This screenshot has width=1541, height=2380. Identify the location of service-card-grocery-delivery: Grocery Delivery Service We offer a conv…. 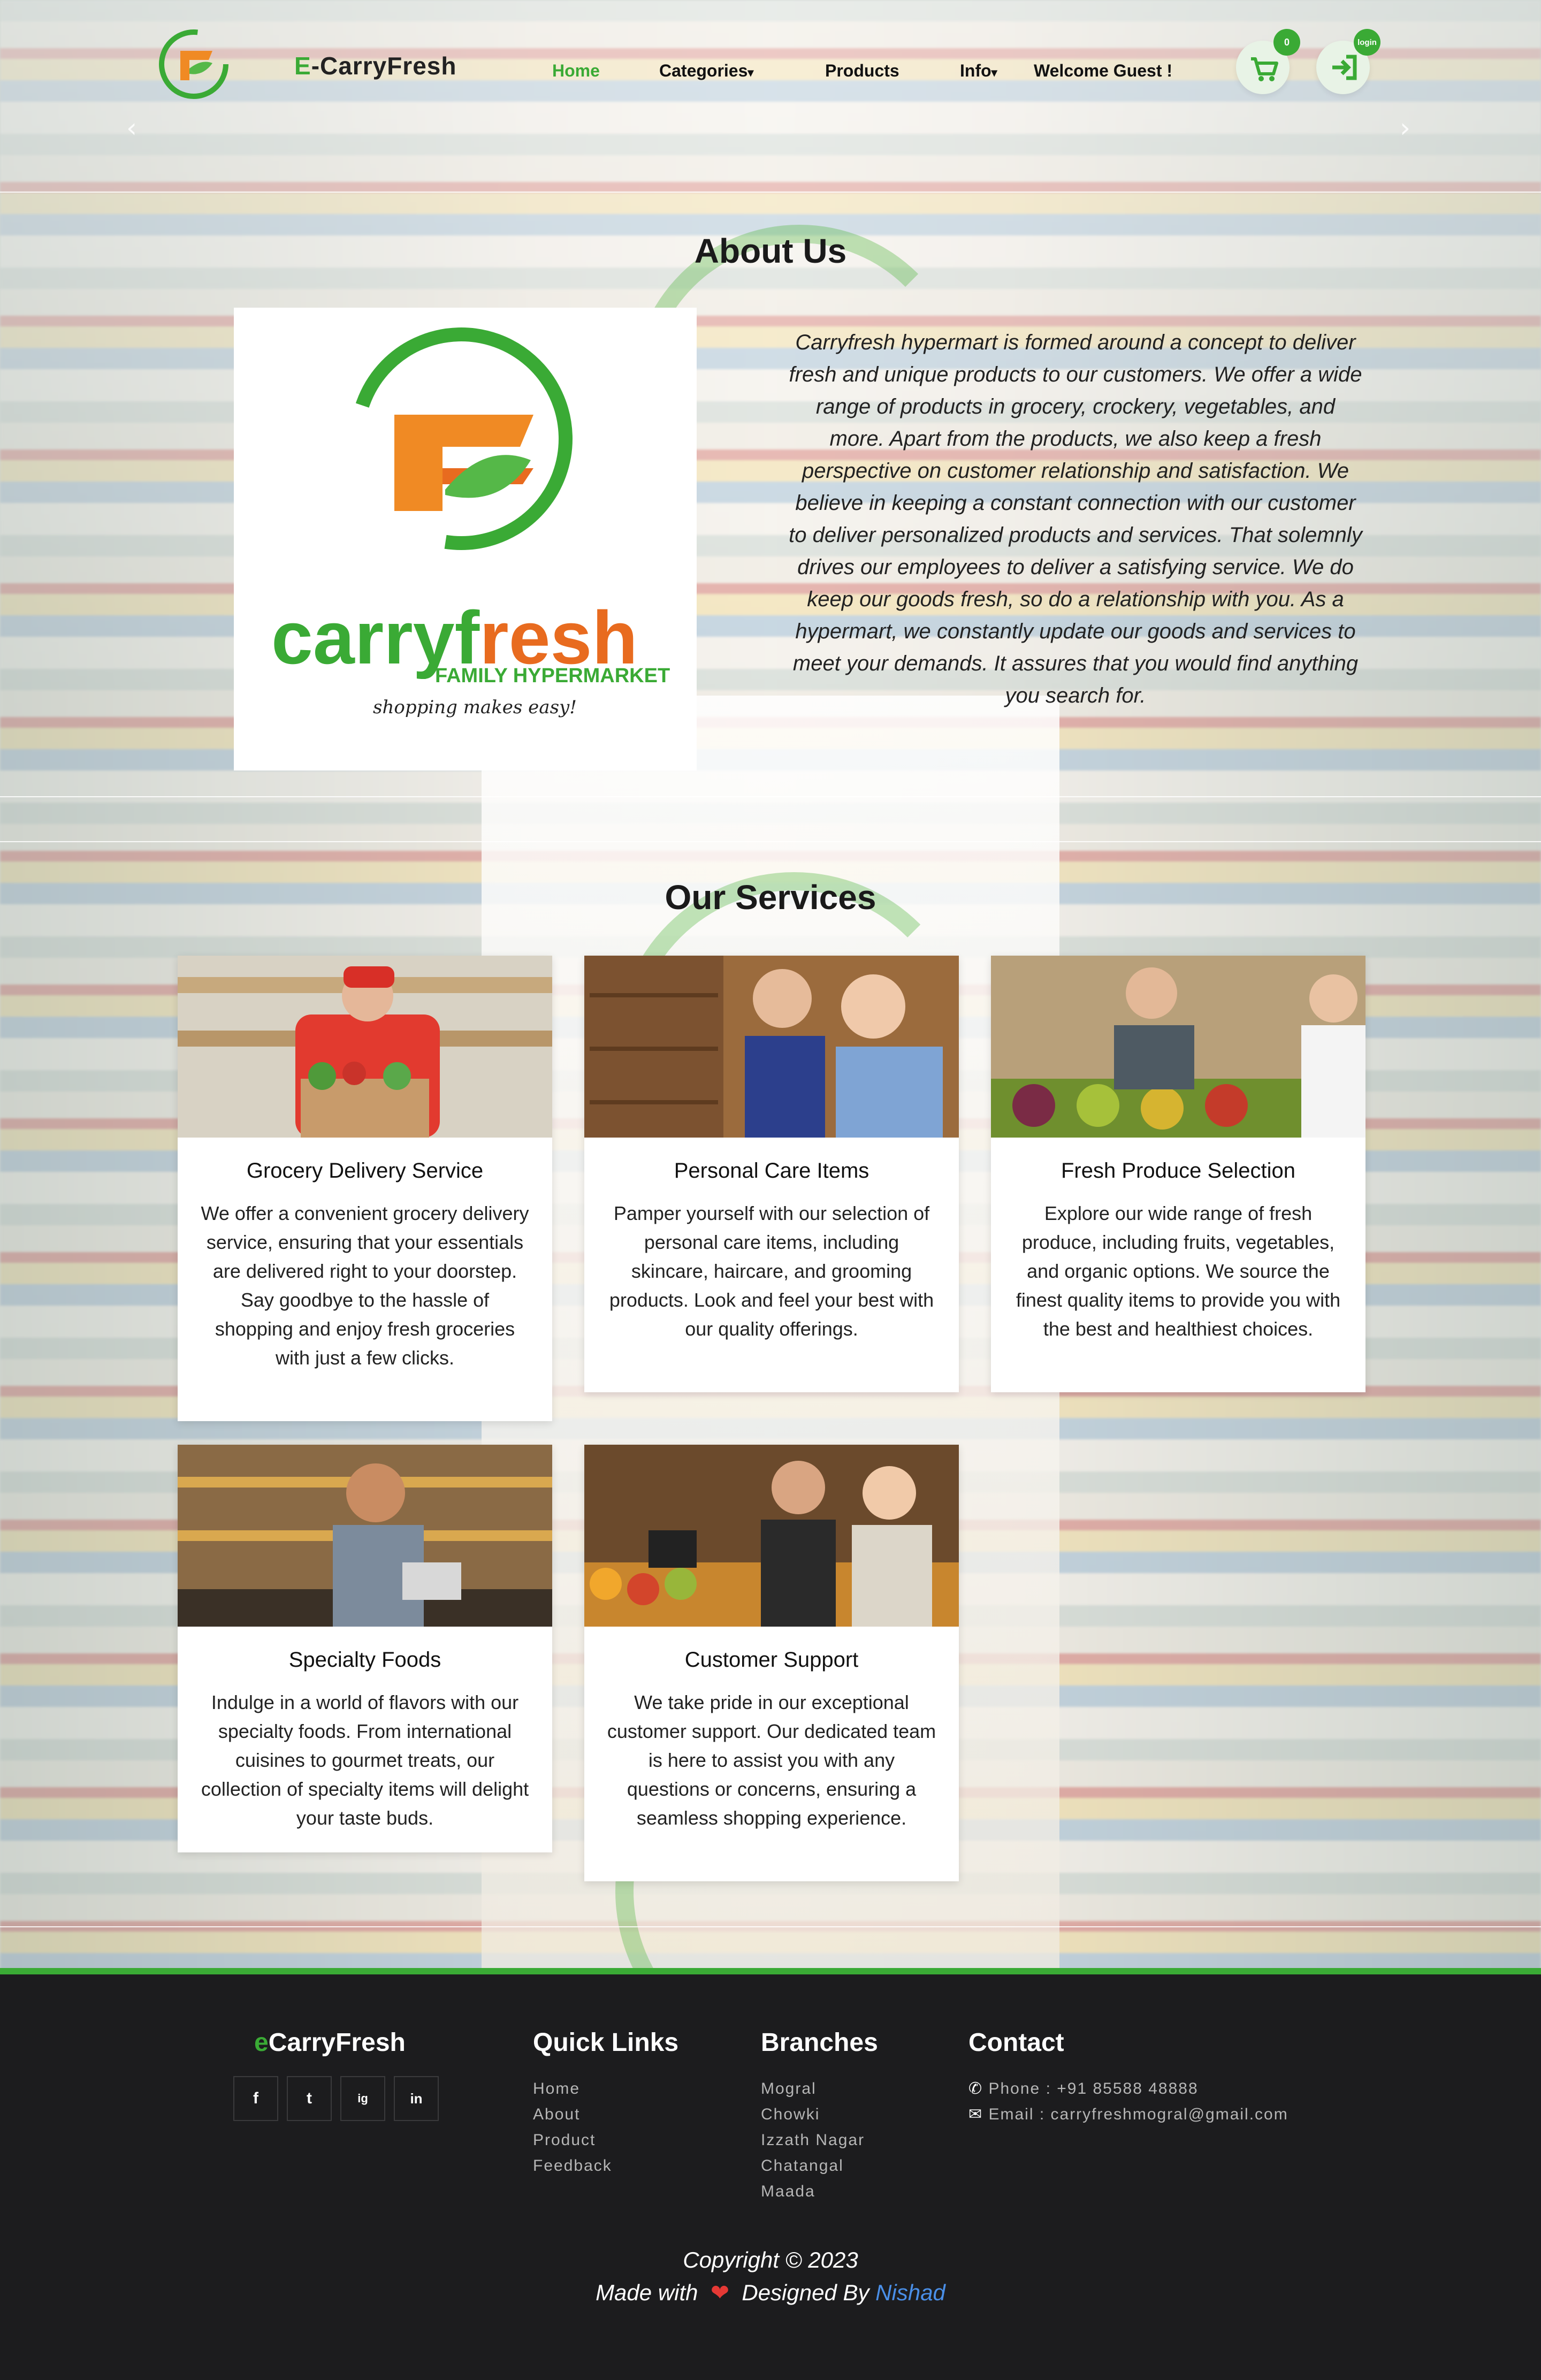
(365, 1188).